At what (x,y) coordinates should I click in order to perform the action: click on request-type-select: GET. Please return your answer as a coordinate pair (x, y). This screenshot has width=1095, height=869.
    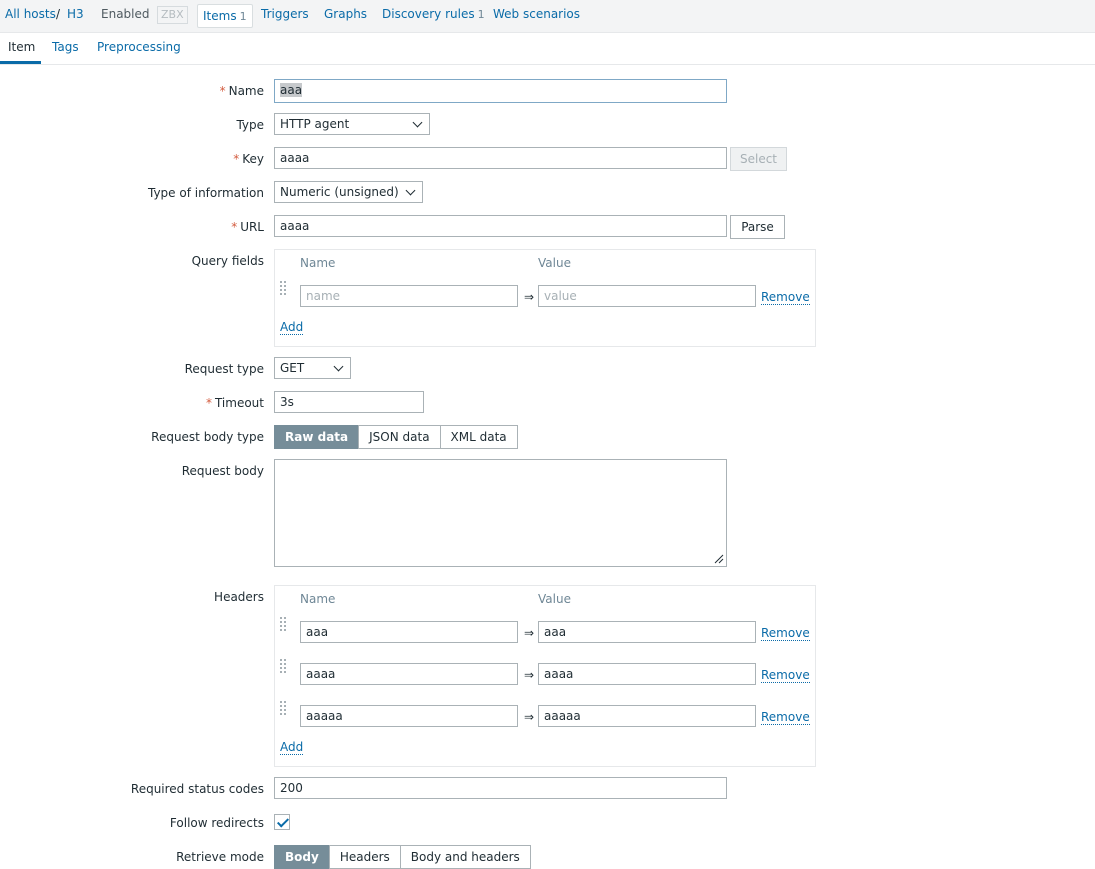
    Looking at the image, I should click on (312, 368).